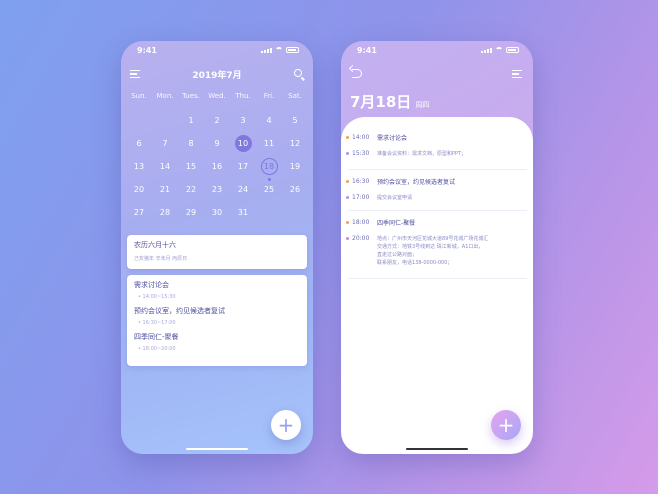 This screenshot has height=494, width=658. What do you see at coordinates (298, 73) in the screenshot?
I see `search-icon` at bounding box center [298, 73].